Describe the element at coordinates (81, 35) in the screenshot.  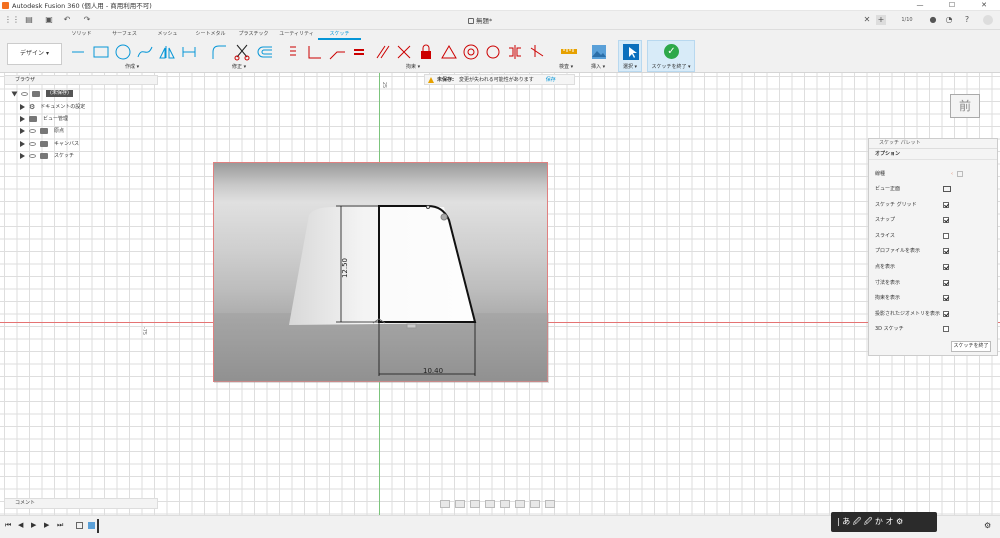
I see `tab-solid: ソリッド` at that location.